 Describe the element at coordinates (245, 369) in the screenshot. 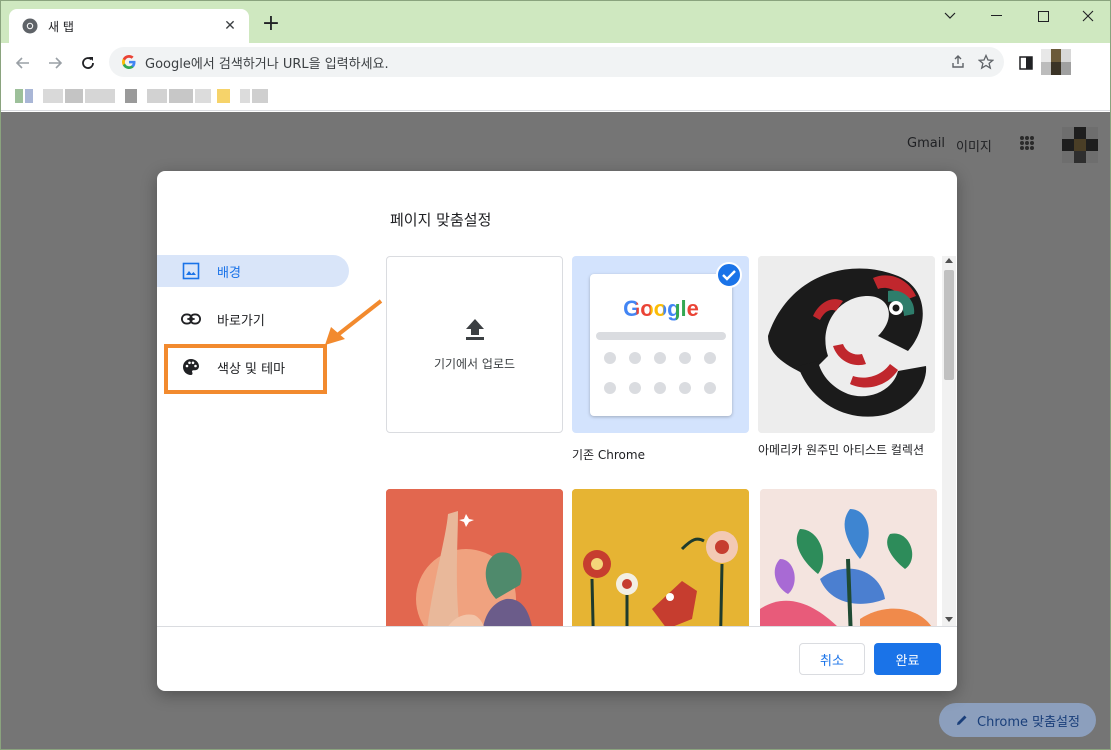

I see `annotation-highlight-box` at that location.